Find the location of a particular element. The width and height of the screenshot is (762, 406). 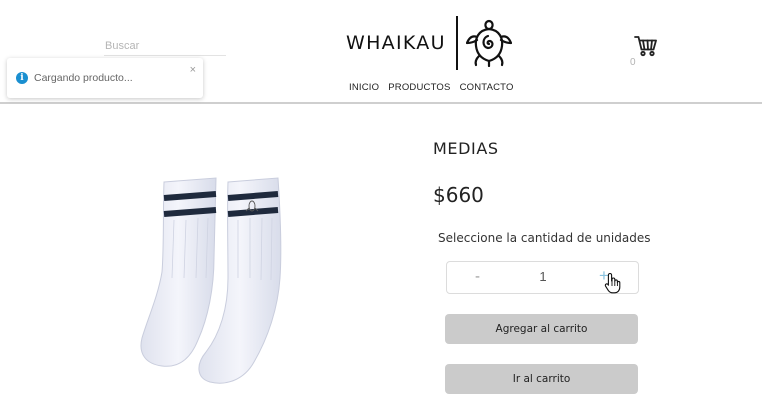

header-divider is located at coordinates (381, 103).